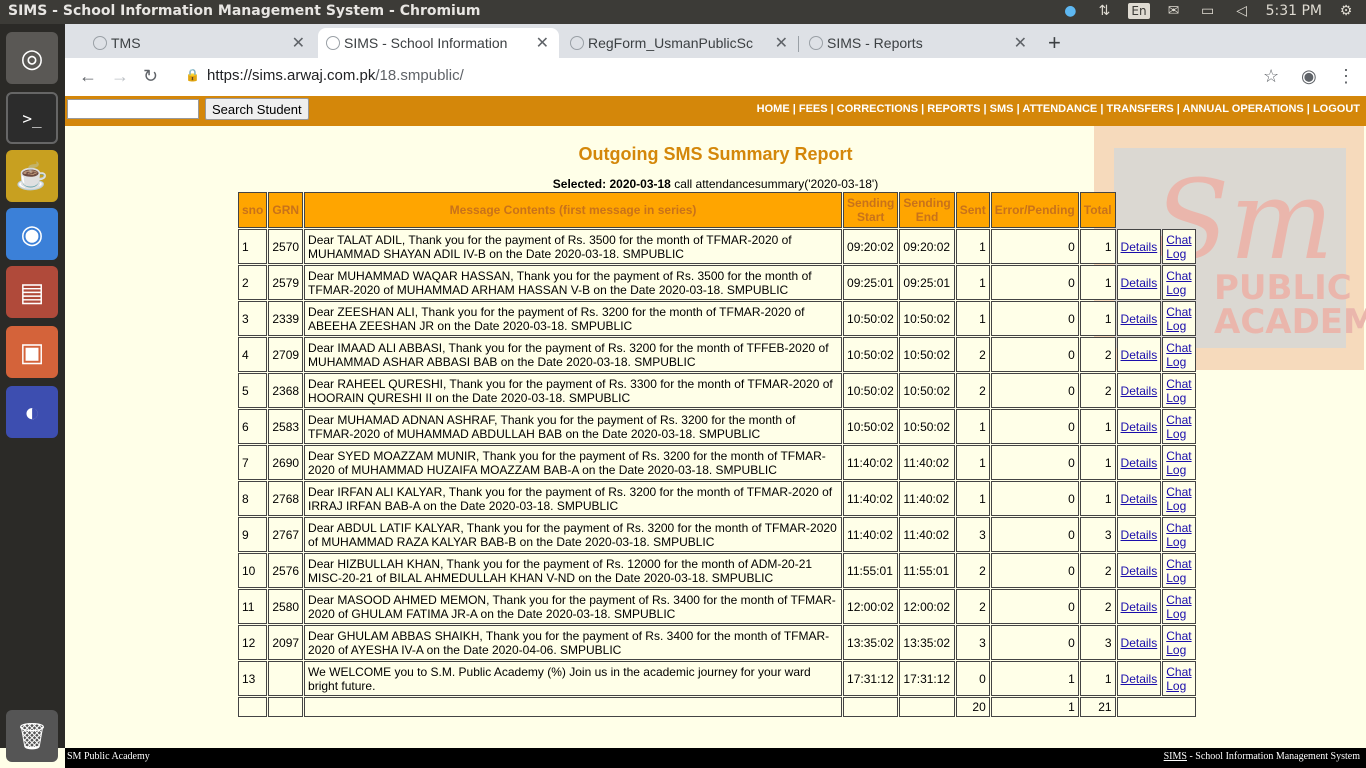  What do you see at coordinates (1174, 11) in the screenshot?
I see `mail-icon: ✉` at bounding box center [1174, 11].